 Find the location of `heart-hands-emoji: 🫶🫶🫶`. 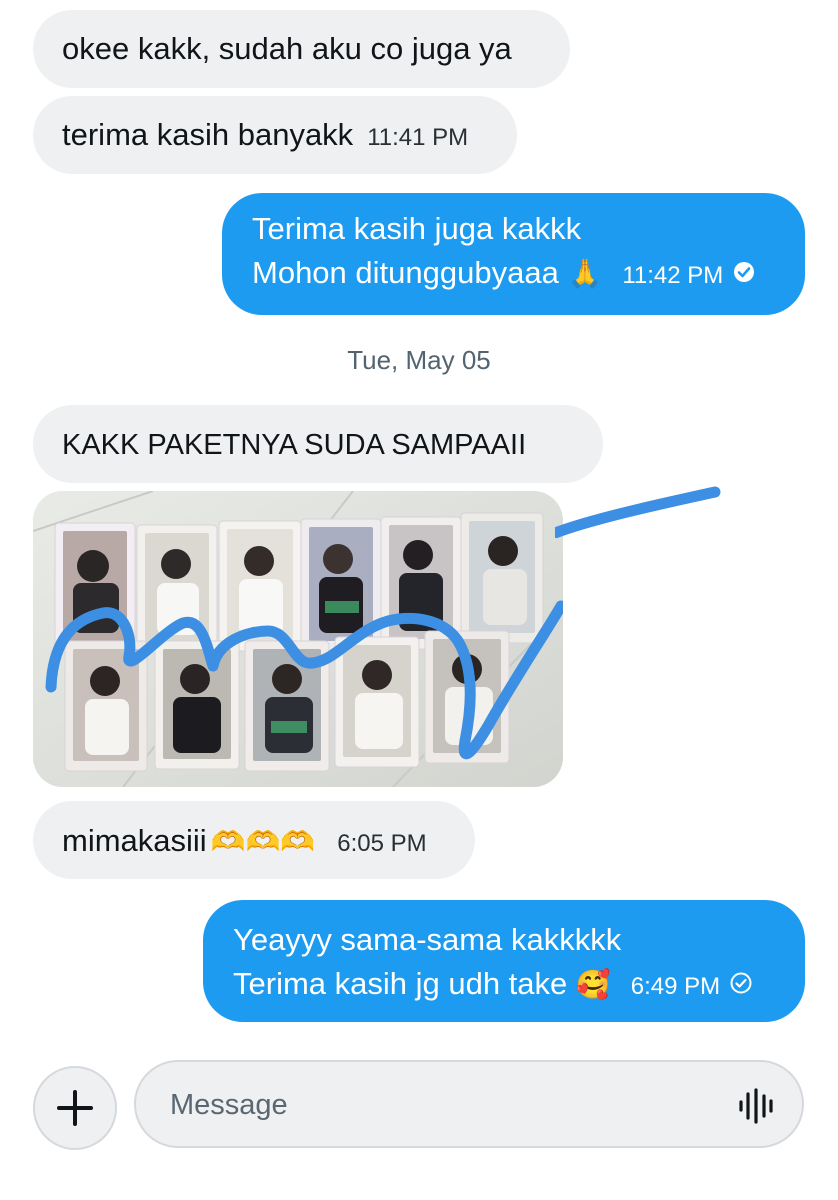

heart-hands-emoji: 🫶🫶🫶 is located at coordinates (263, 841).